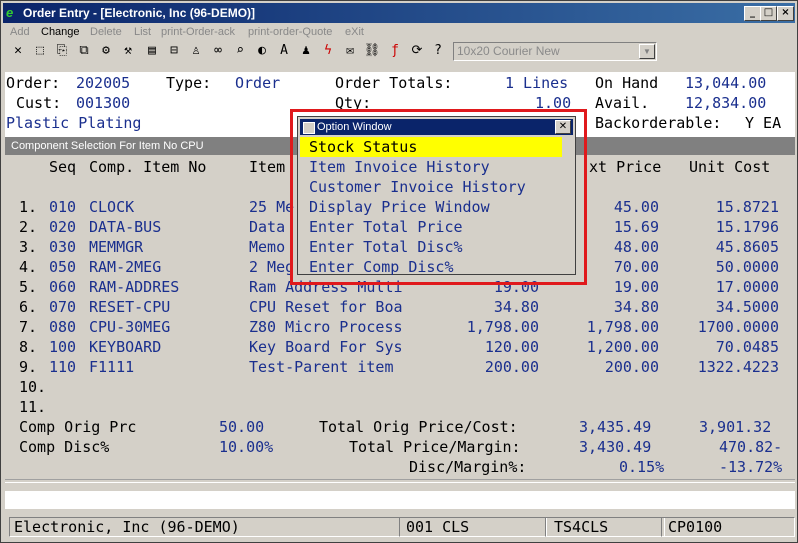 The image size is (798, 543). What do you see at coordinates (604, 327) in the screenshot?
I see `row-ext-price: 1,798.00` at bounding box center [604, 327].